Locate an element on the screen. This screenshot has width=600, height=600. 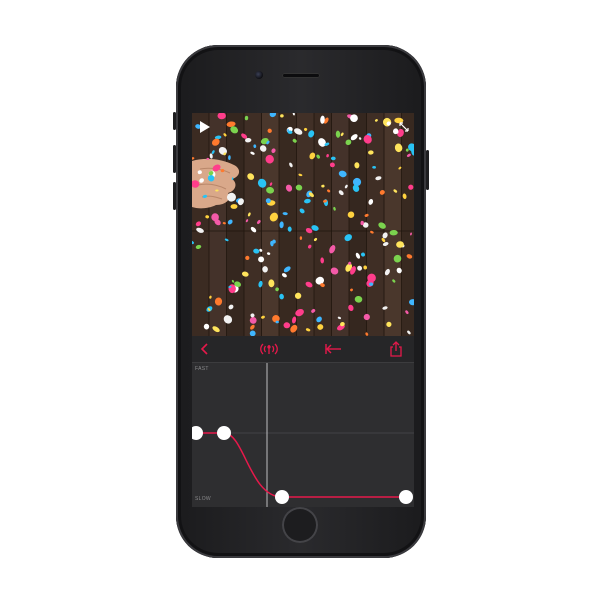
power-button is located at coordinates (427, 170).